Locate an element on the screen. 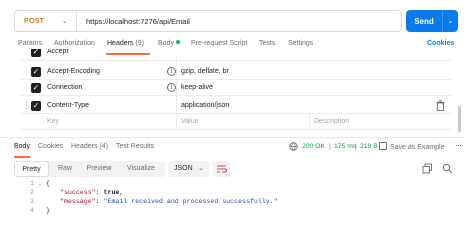 This screenshot has width=474, height=242. header-key: Content-Type is located at coordinates (68, 105).